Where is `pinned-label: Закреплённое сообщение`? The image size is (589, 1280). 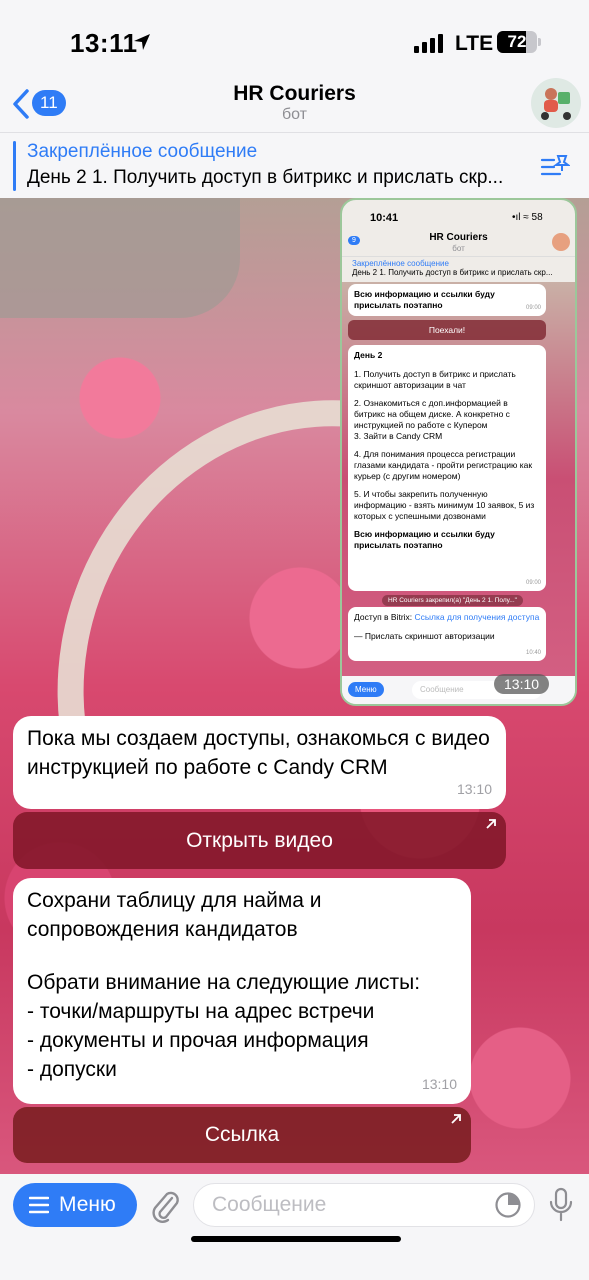 pinned-label: Закреплённое сообщение is located at coordinates (142, 151).